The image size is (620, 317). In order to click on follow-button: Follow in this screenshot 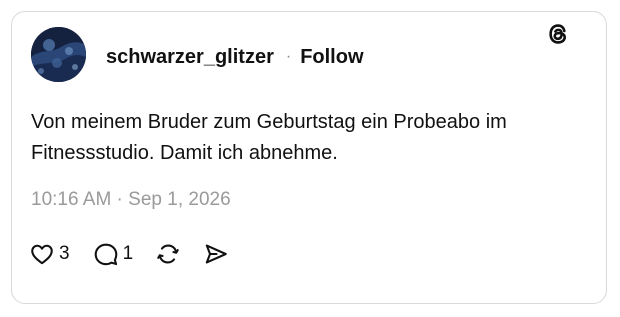, I will do `click(331, 57)`.